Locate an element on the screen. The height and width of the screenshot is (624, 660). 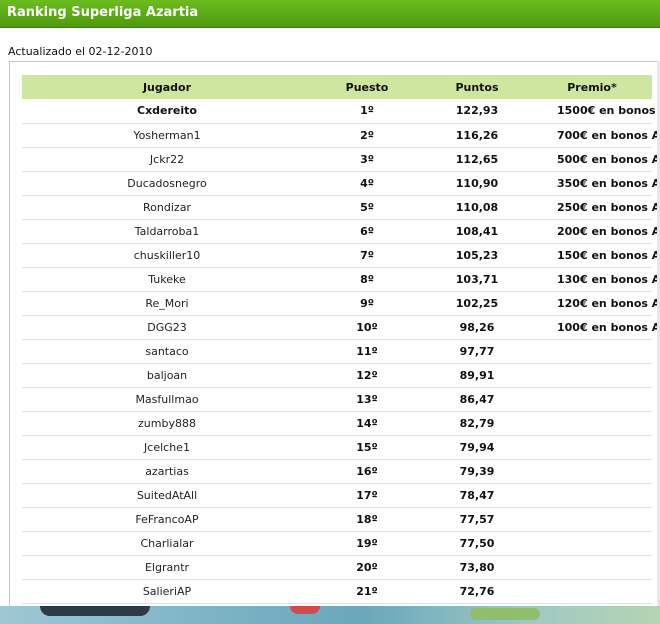
points-cell: 112,65 is located at coordinates (477, 159).